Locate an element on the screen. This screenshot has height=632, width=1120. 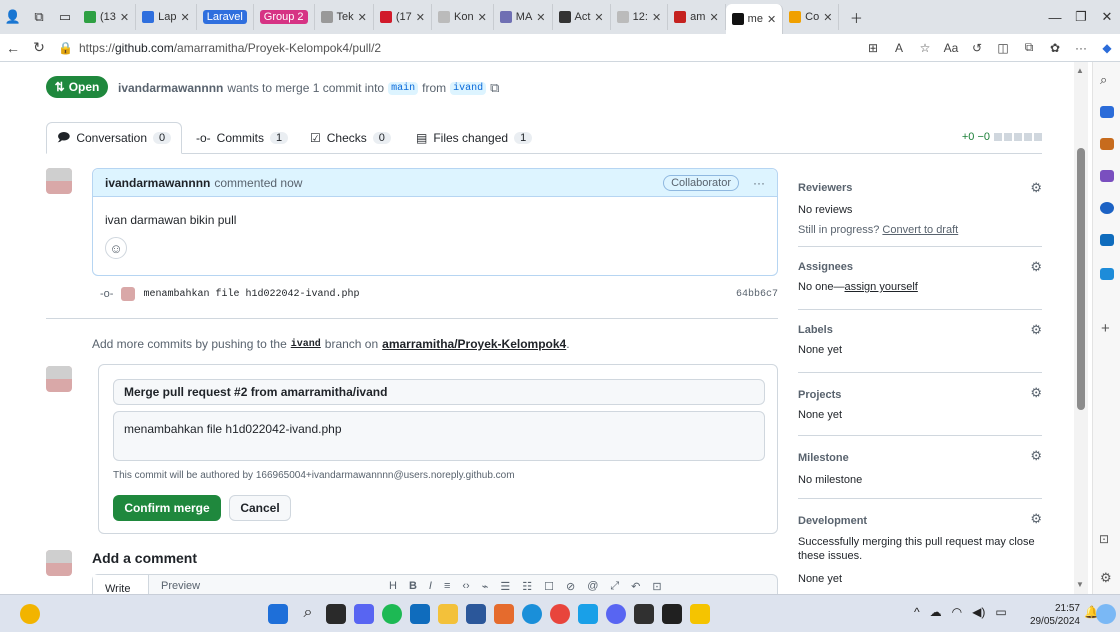
assign-yourself-link: assign yourself is located at coordinates (880, 287).